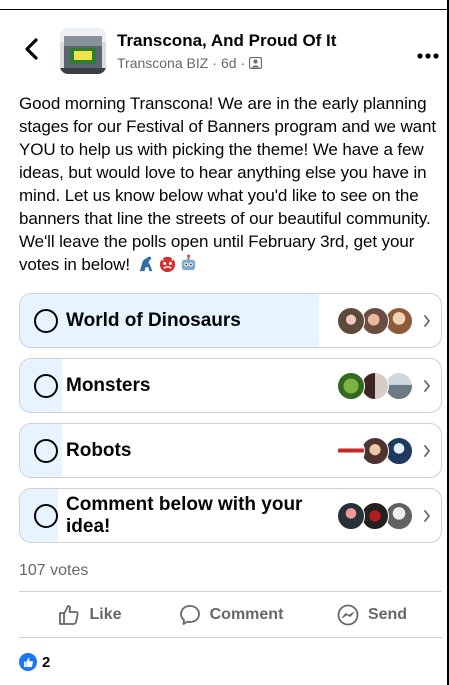  I want to click on reaction-count: 2, so click(46, 662).